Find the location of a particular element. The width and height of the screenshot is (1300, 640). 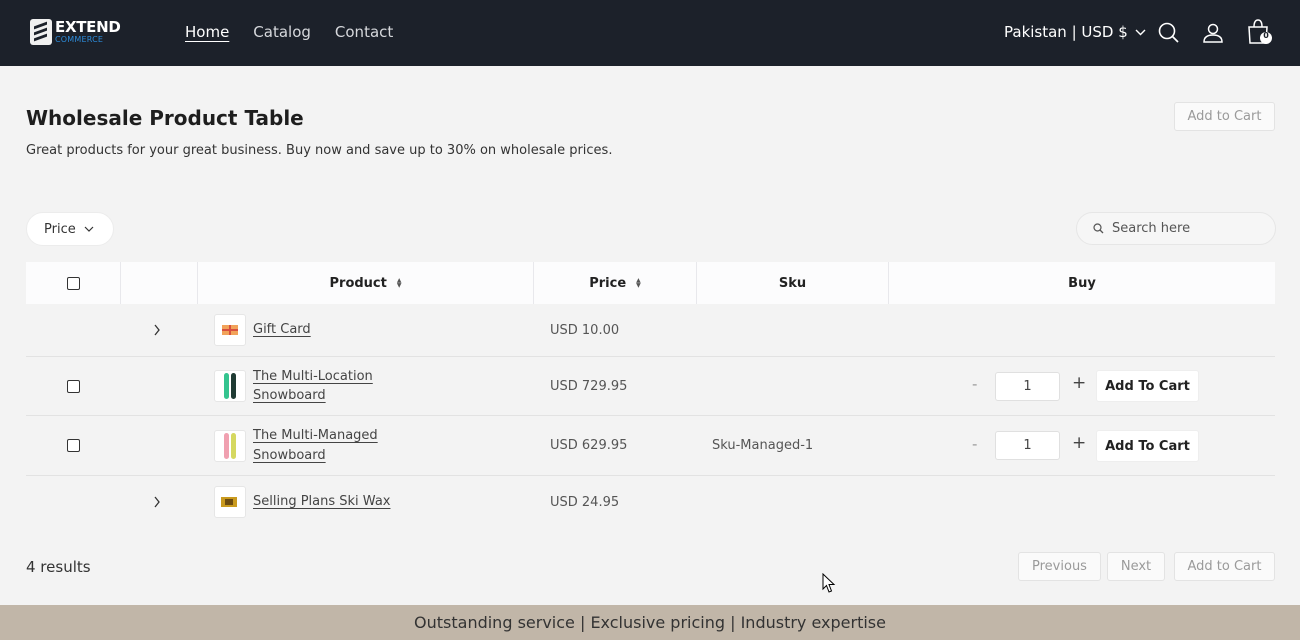

logo-mark-icon is located at coordinates (41, 32).